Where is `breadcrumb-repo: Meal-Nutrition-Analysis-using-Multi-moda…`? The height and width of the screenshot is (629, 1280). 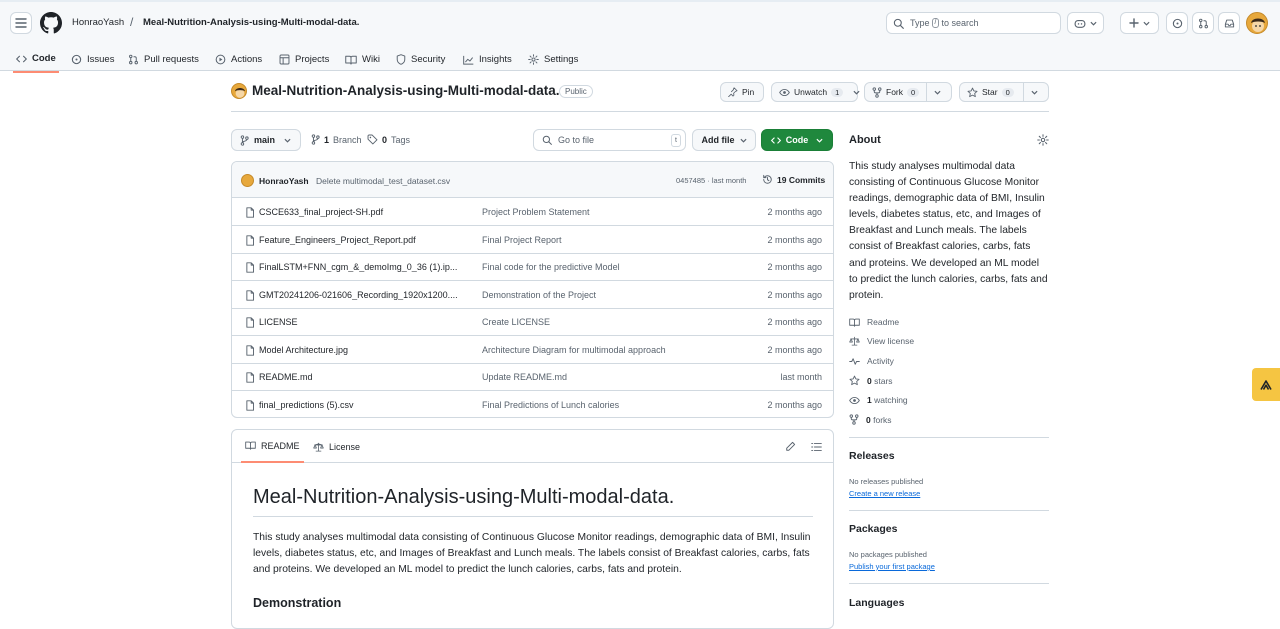
breadcrumb-repo: Meal-Nutrition-Analysis-using-Multi-moda… is located at coordinates (251, 22).